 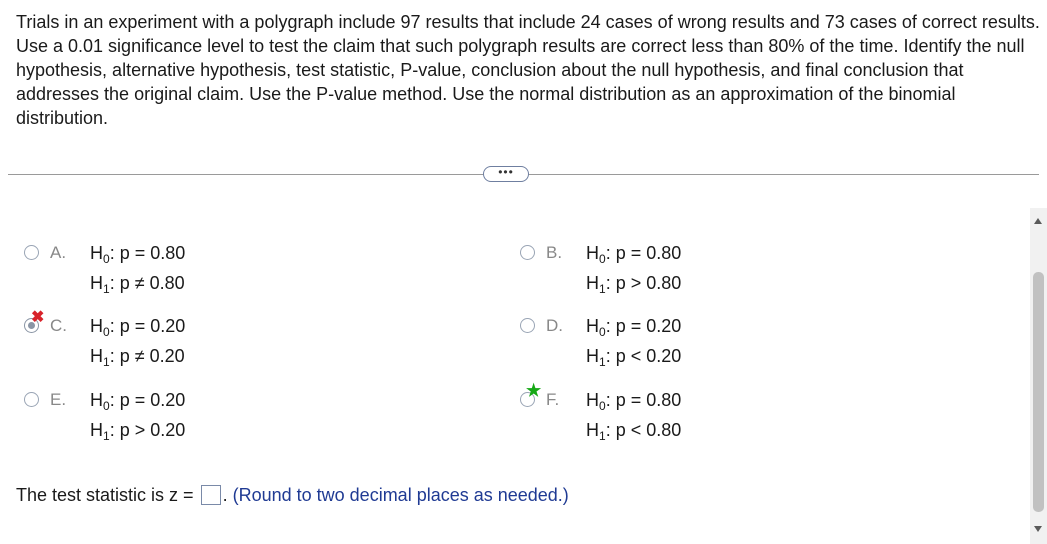 What do you see at coordinates (58, 399) in the screenshot?
I see `option-letter: E.` at bounding box center [58, 399].